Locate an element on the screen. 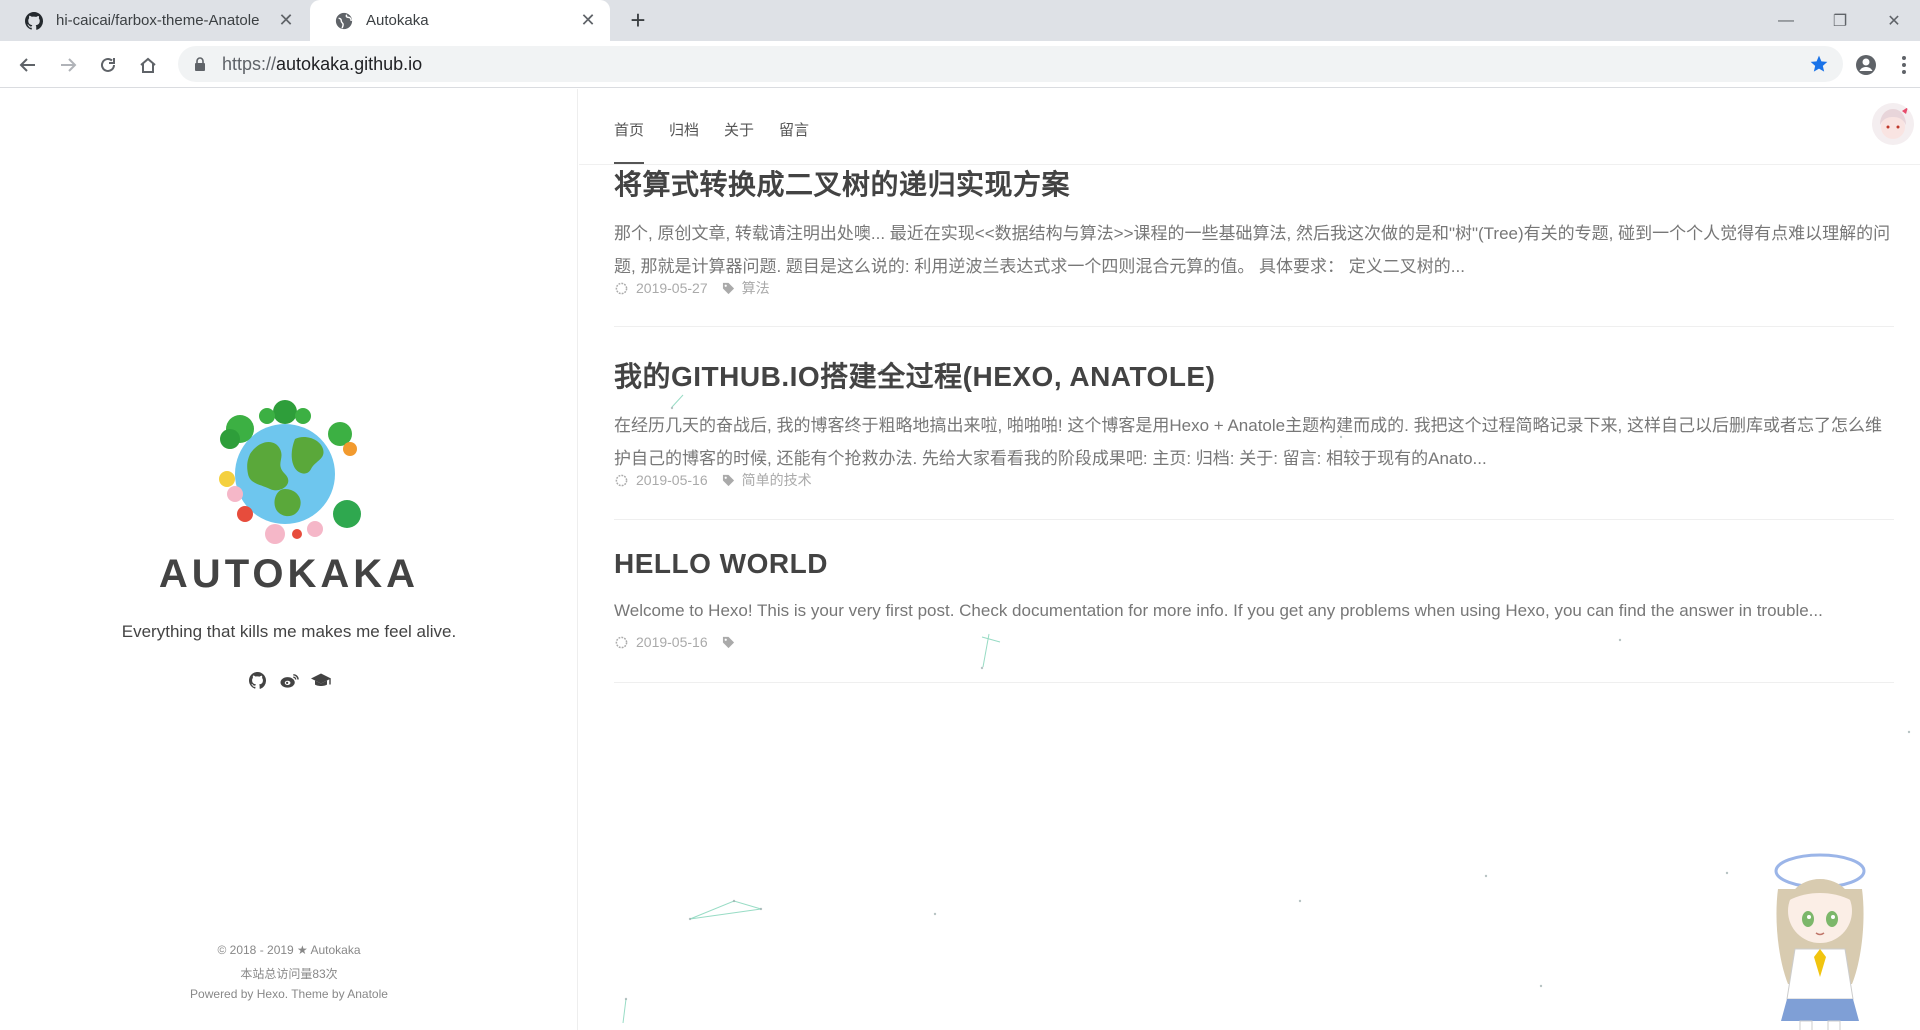 Image resolution: width=1920 pixels, height=1030 pixels. restore-icon: ❐ is located at coordinates (1840, 20).